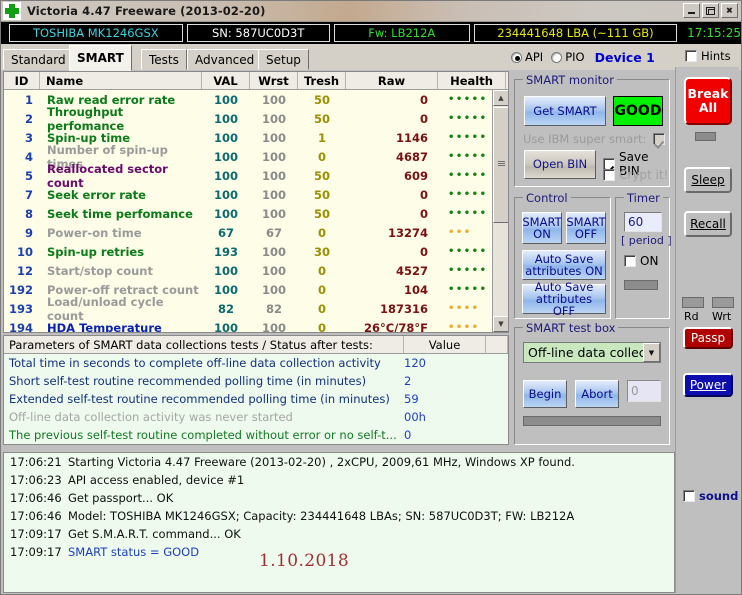 This screenshot has height=595, width=742. What do you see at coordinates (411, 156) in the screenshot?
I see `attr-raw: 4687` at bounding box center [411, 156].